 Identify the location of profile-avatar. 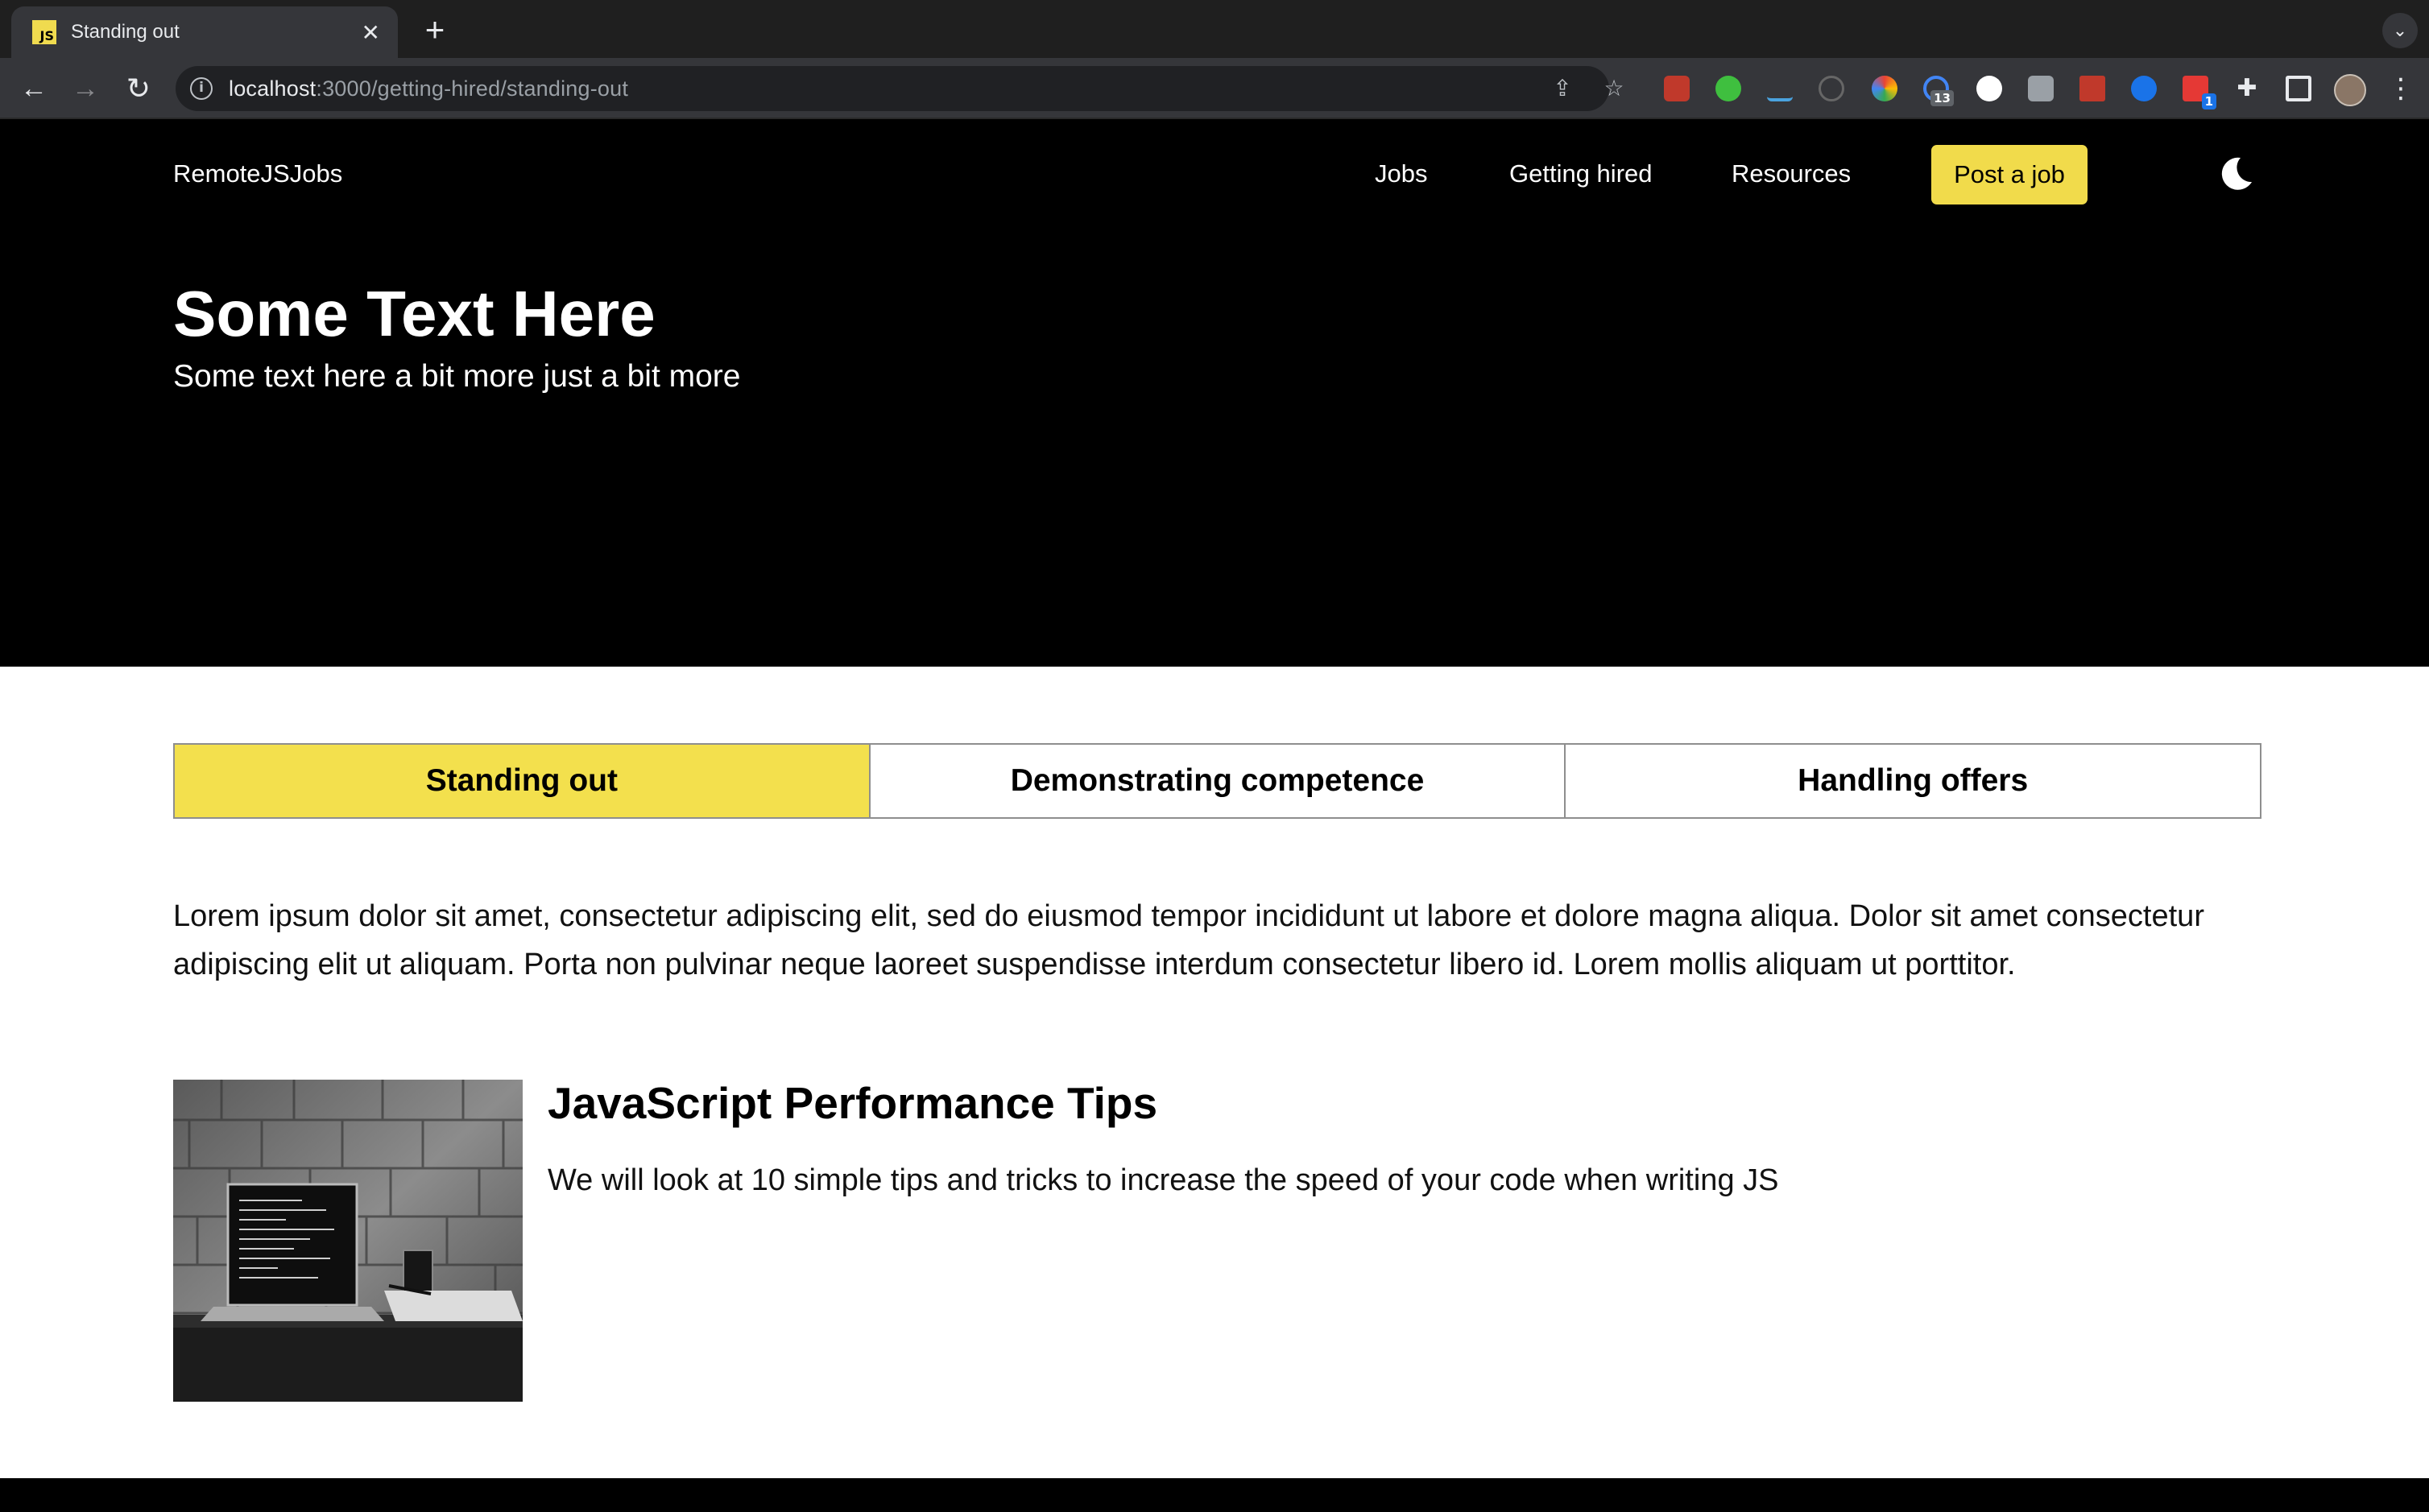
(2350, 90).